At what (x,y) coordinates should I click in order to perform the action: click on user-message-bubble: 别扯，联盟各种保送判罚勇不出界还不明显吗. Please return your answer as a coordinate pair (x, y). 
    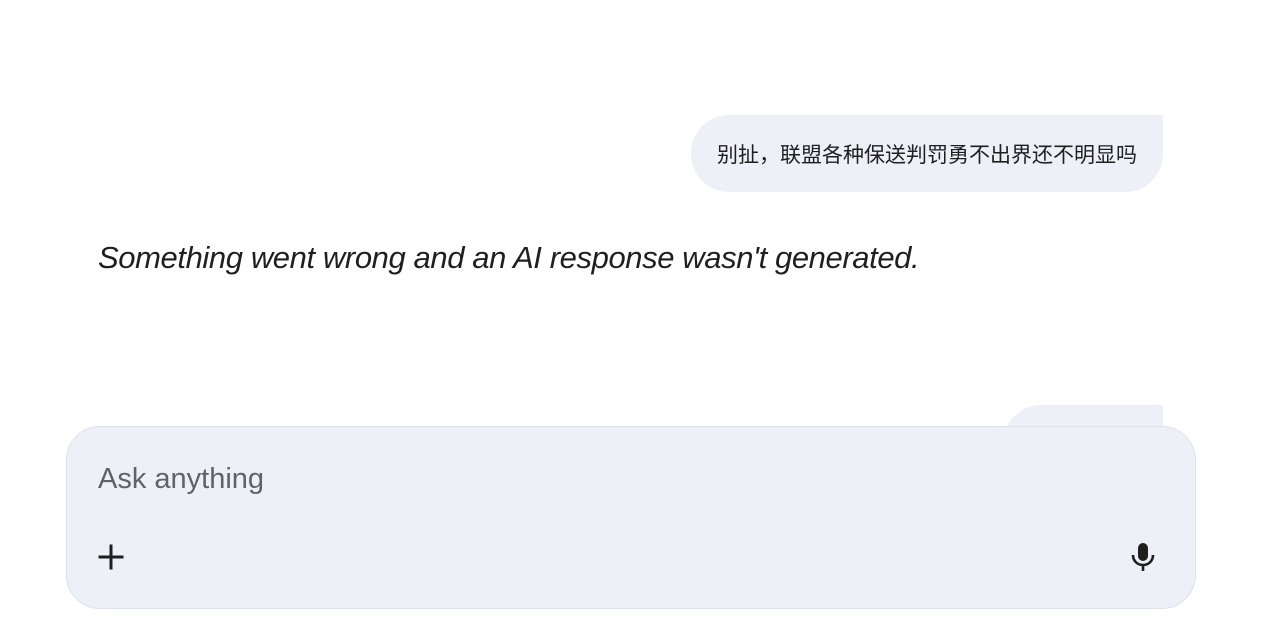
    Looking at the image, I should click on (927, 153).